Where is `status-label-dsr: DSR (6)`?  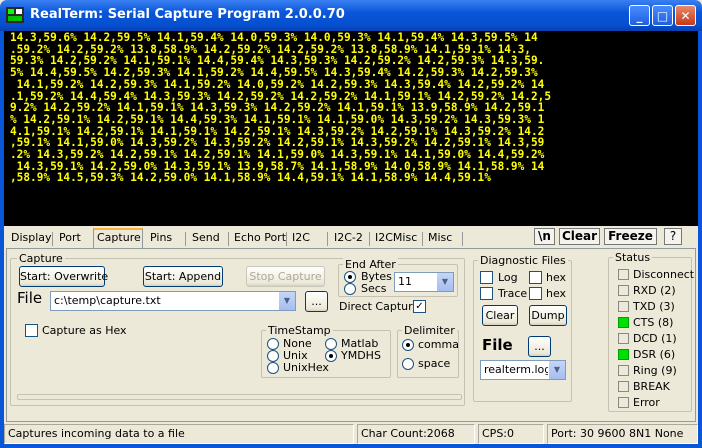 status-label-dsr: DSR (6) is located at coordinates (654, 354).